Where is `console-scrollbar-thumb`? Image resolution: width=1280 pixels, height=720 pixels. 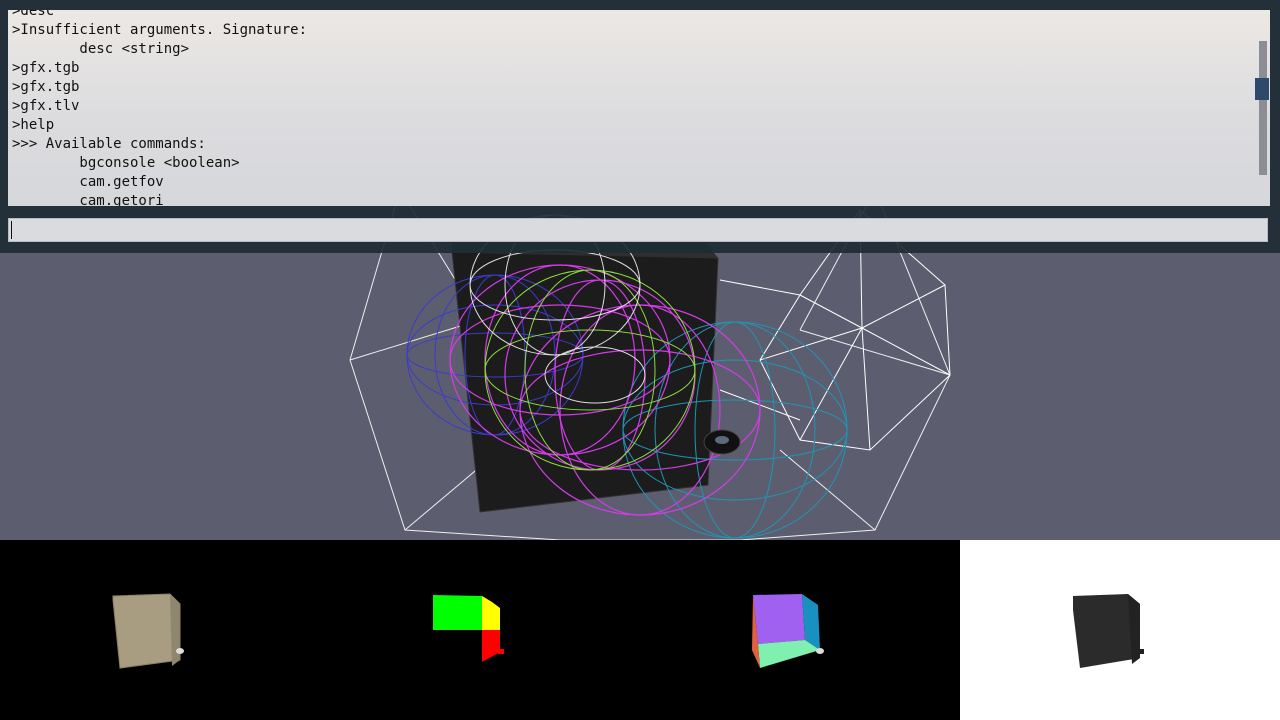
console-scrollbar-thumb is located at coordinates (1262, 89).